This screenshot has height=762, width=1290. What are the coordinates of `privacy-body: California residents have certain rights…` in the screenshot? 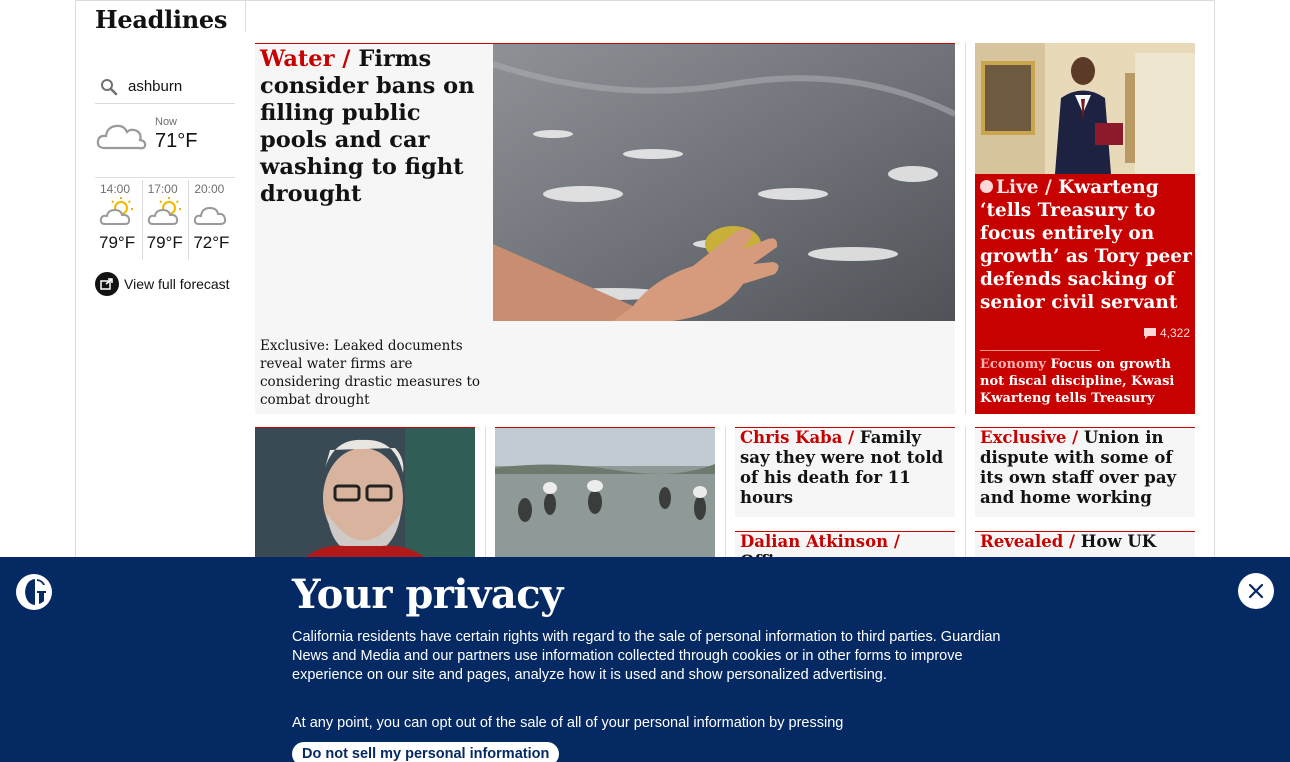 It's located at (646, 656).